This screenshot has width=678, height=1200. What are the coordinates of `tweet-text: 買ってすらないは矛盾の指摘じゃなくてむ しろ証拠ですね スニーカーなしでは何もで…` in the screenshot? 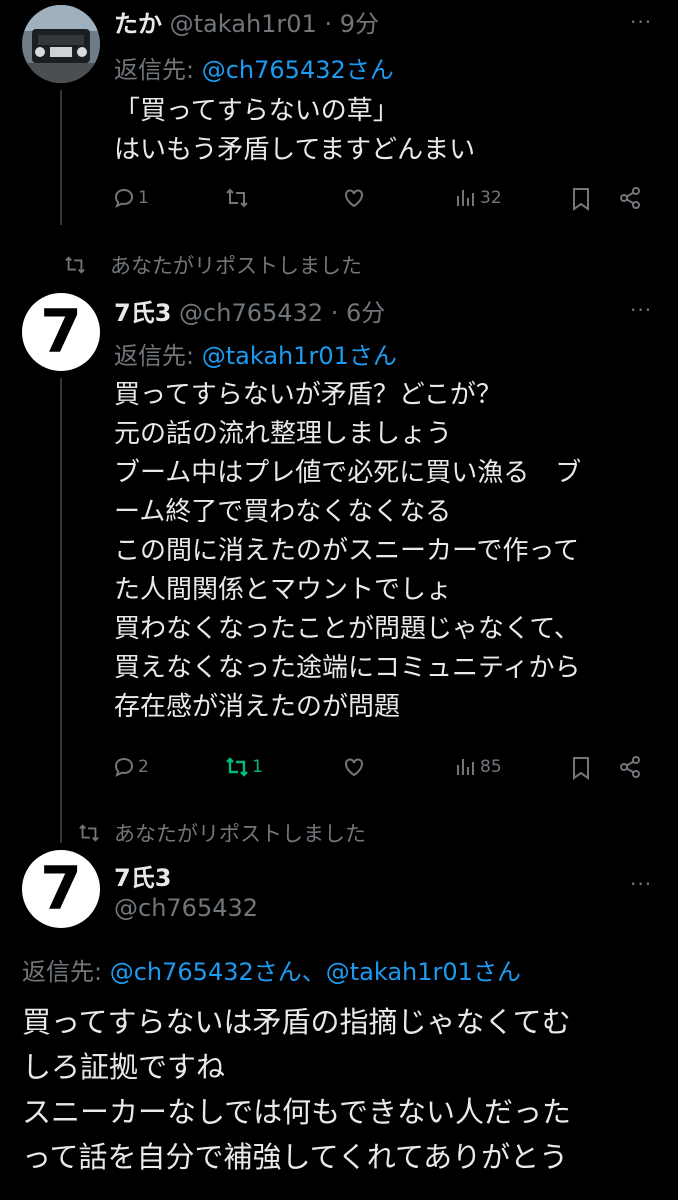 It's located at (296, 1090).